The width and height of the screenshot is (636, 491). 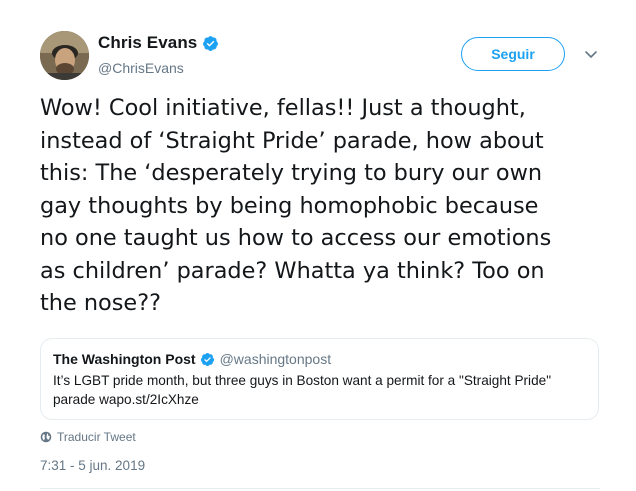 I want to click on tweet-line: gay thoughts by being homophobic because, so click(x=289, y=205).